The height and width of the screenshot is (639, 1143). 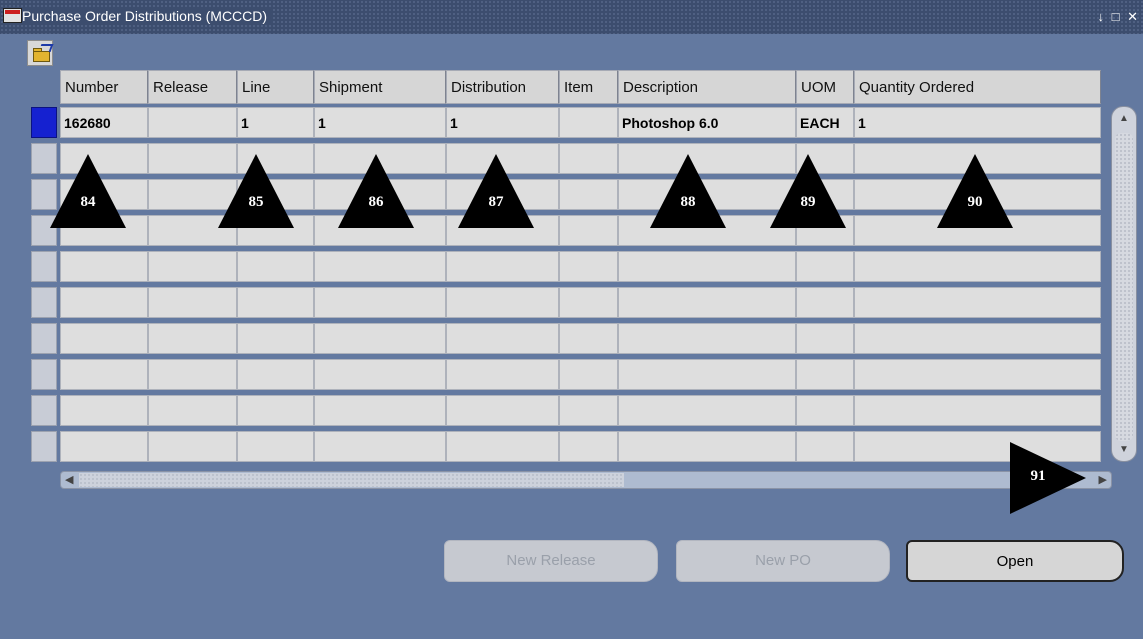 What do you see at coordinates (192, 87) in the screenshot?
I see `column-header-release: Release` at bounding box center [192, 87].